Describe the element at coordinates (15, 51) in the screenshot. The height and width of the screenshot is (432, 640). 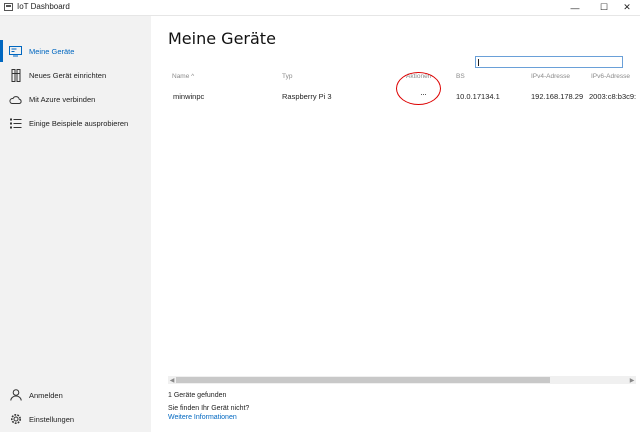
I see `devices-icon` at that location.